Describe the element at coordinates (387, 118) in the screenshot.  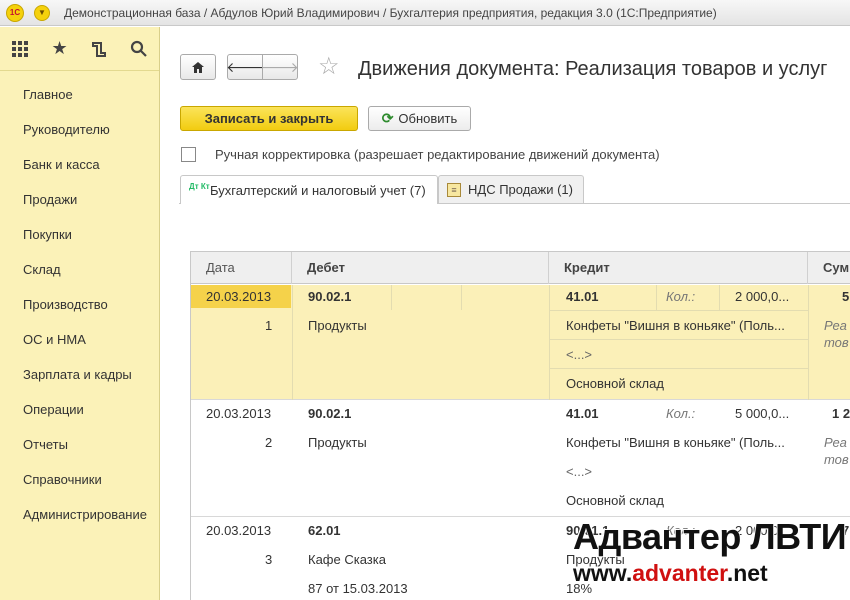
I see `refresh-icon: ⟳` at that location.